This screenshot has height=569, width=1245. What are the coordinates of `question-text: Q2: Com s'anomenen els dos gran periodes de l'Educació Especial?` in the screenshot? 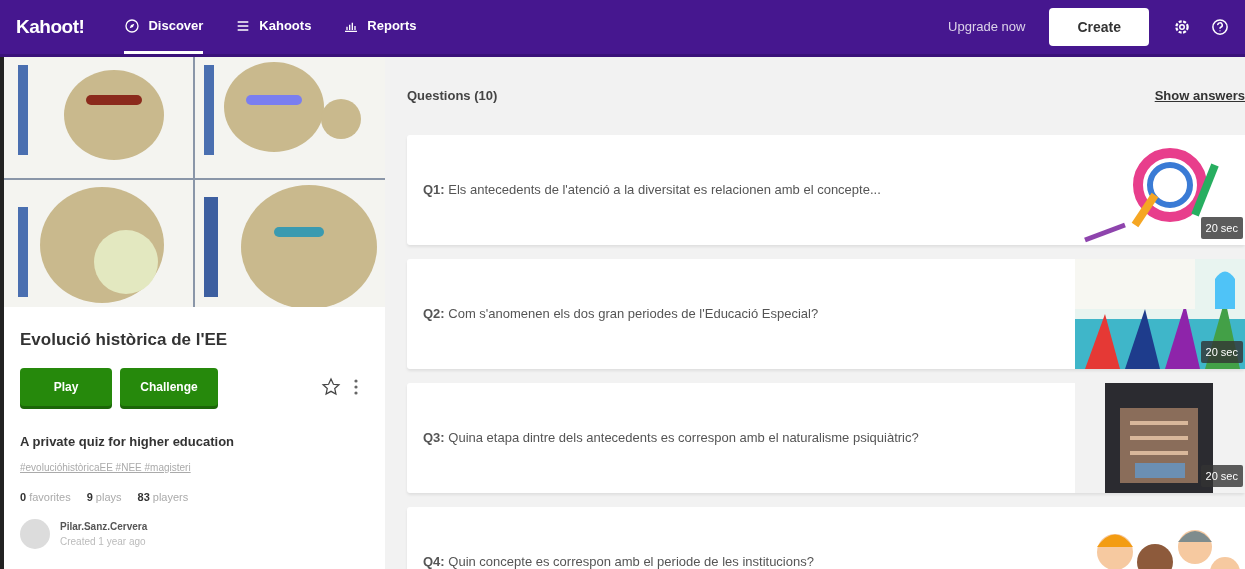 It's located at (621, 313).